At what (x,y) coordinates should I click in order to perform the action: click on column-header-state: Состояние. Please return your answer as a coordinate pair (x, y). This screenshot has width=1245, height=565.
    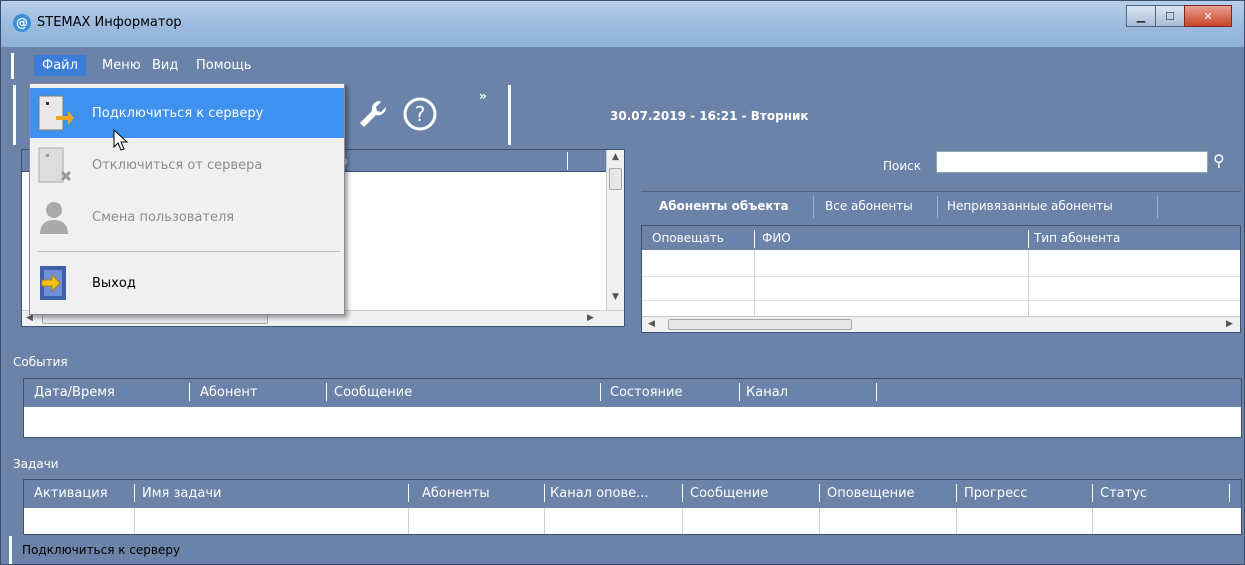
    Looking at the image, I should click on (646, 392).